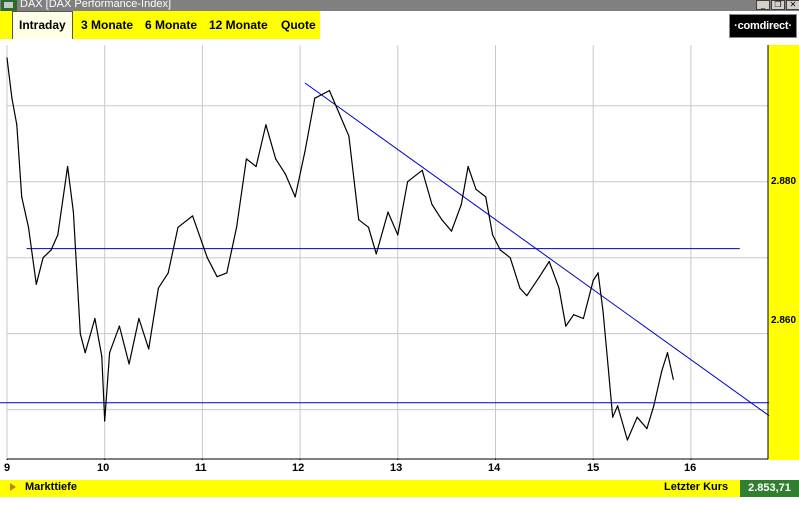 The width and height of the screenshot is (799, 505). I want to click on y-tick-label: 2.880, so click(784, 181).